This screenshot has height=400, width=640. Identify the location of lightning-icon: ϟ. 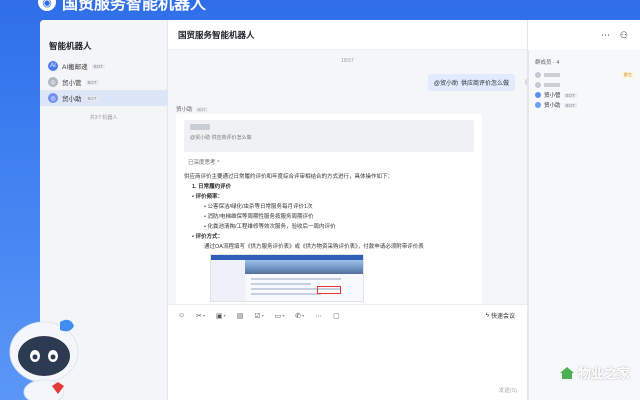
(487, 315).